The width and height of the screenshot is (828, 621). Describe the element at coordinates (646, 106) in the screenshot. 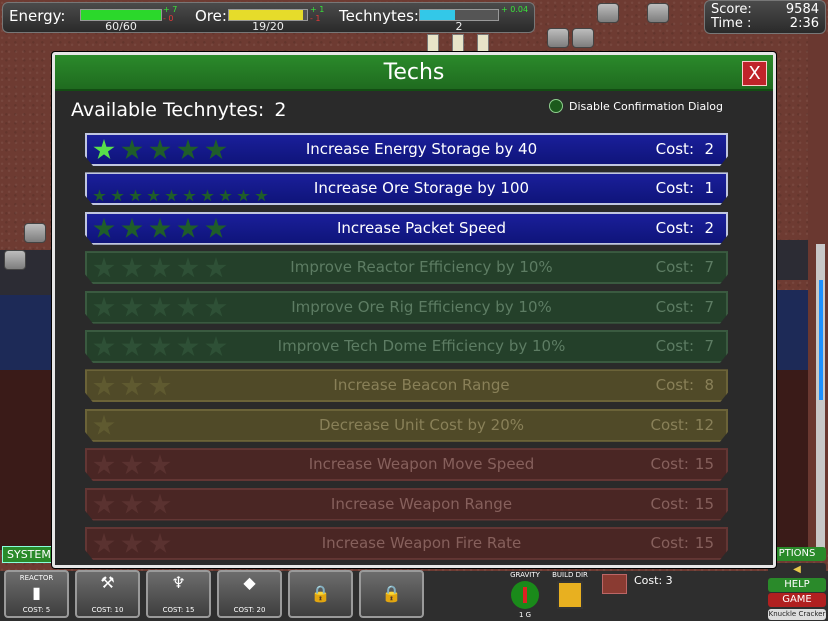

I see `disable-confirmation-label: Disable Confirmation Dialog` at that location.